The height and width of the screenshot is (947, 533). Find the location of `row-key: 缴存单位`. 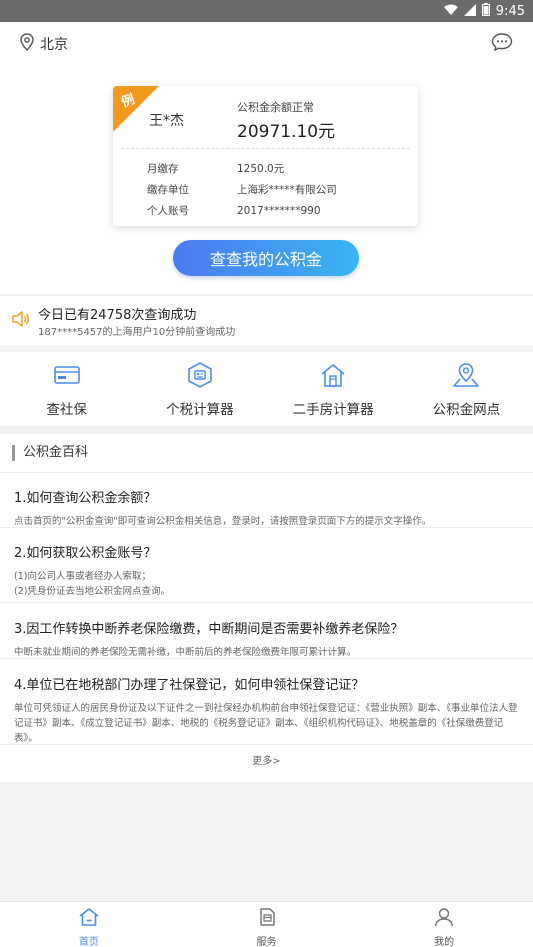

row-key: 缴存单位 is located at coordinates (168, 190).